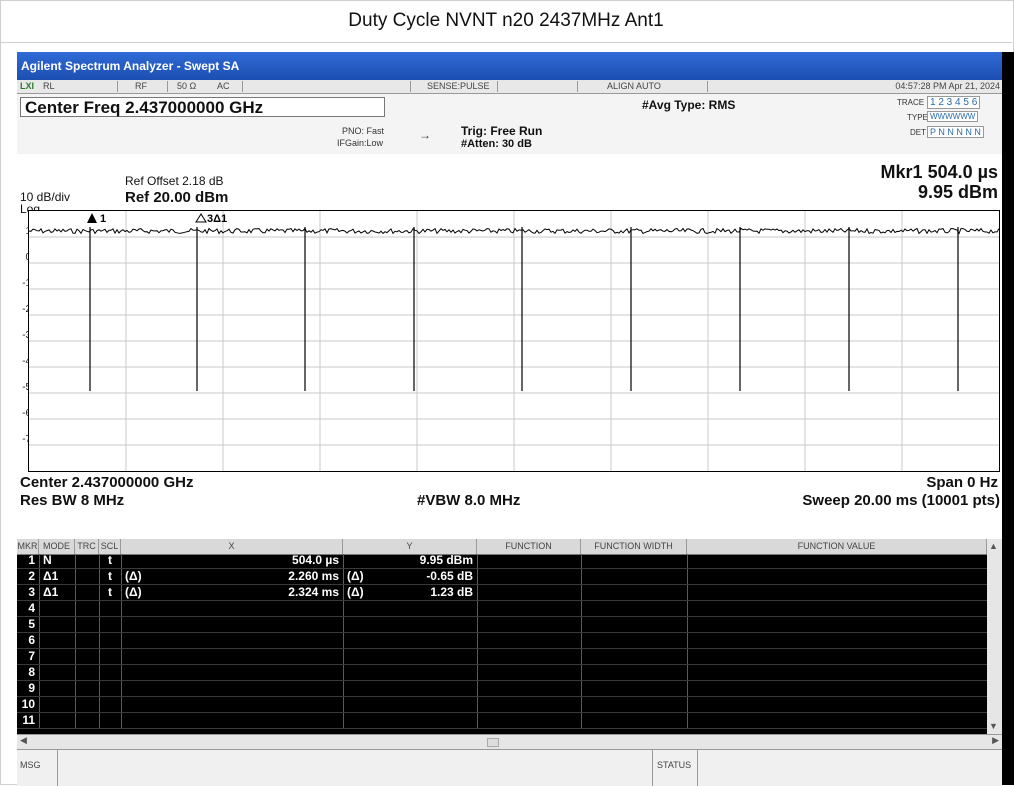  Describe the element at coordinates (363, 131) in the screenshot. I see `pno-label: PNO: Fast` at that location.